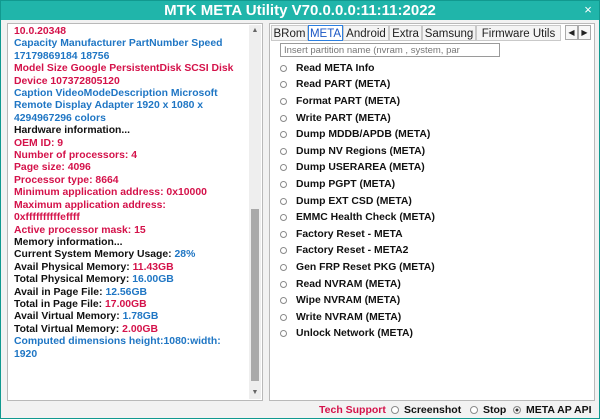 The width and height of the screenshot is (600, 419). Describe the element at coordinates (357, 217) in the screenshot. I see `meta-option: EMMC Health Check (META)` at that location.